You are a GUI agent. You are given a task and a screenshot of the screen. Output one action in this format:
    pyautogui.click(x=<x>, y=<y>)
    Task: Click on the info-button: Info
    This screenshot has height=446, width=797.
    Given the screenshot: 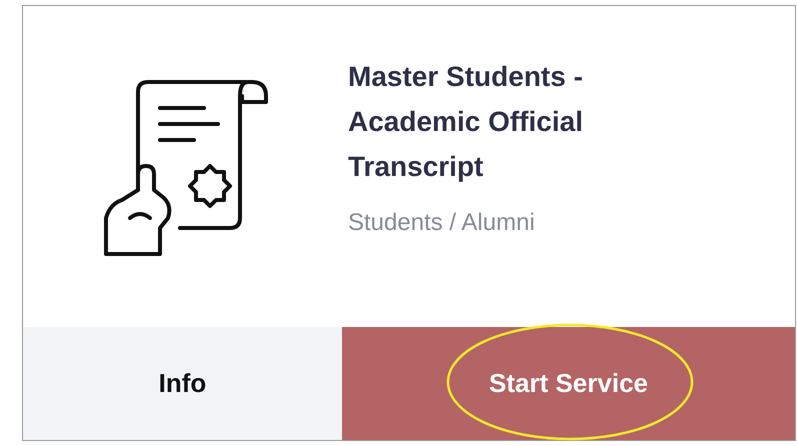 What is the action you would take?
    pyautogui.click(x=182, y=383)
    